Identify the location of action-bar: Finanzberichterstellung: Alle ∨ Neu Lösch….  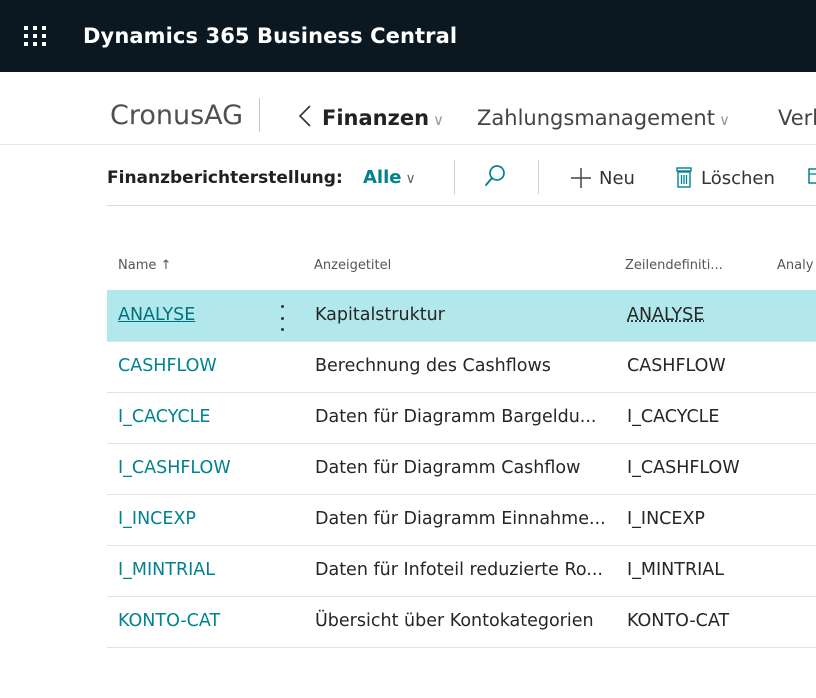
(408, 178).